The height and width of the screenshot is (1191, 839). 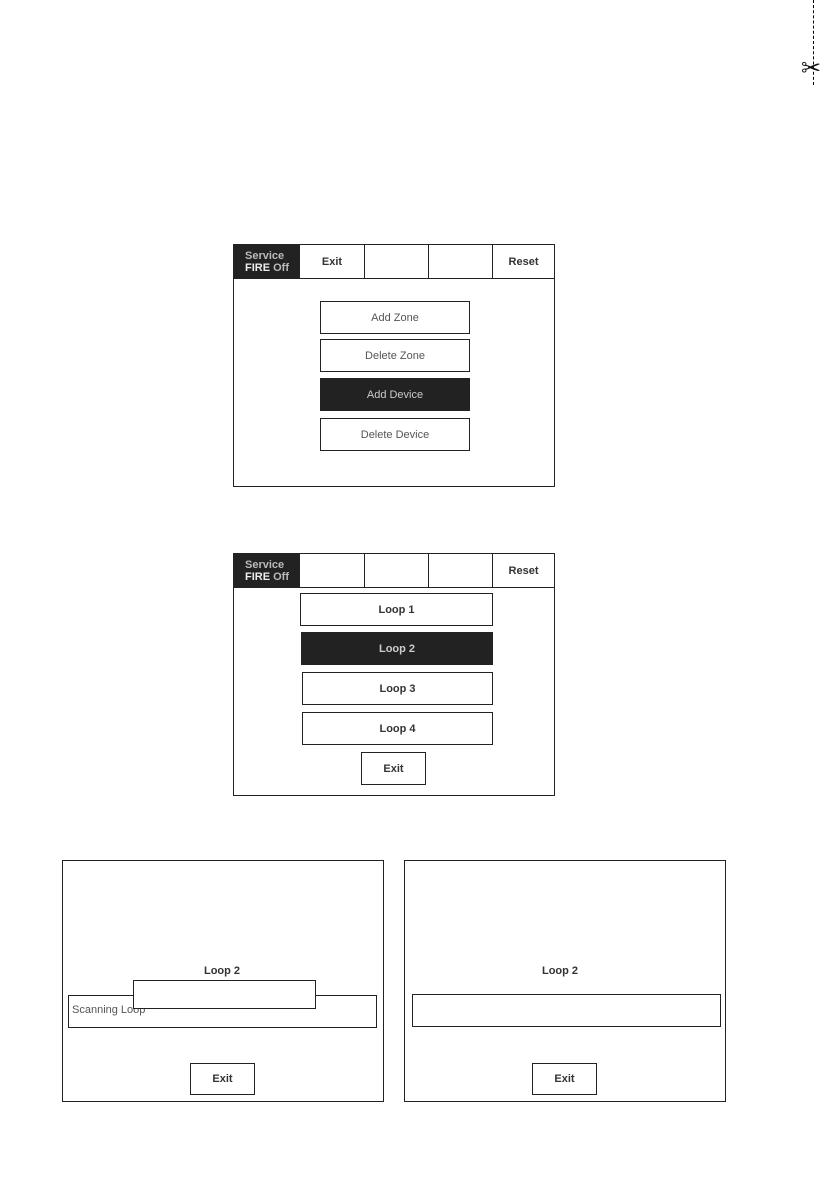 I want to click on loop-4-button: Loop 4, so click(x=397, y=728).